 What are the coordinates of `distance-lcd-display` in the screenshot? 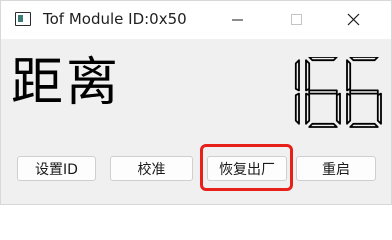 It's located at (338, 92).